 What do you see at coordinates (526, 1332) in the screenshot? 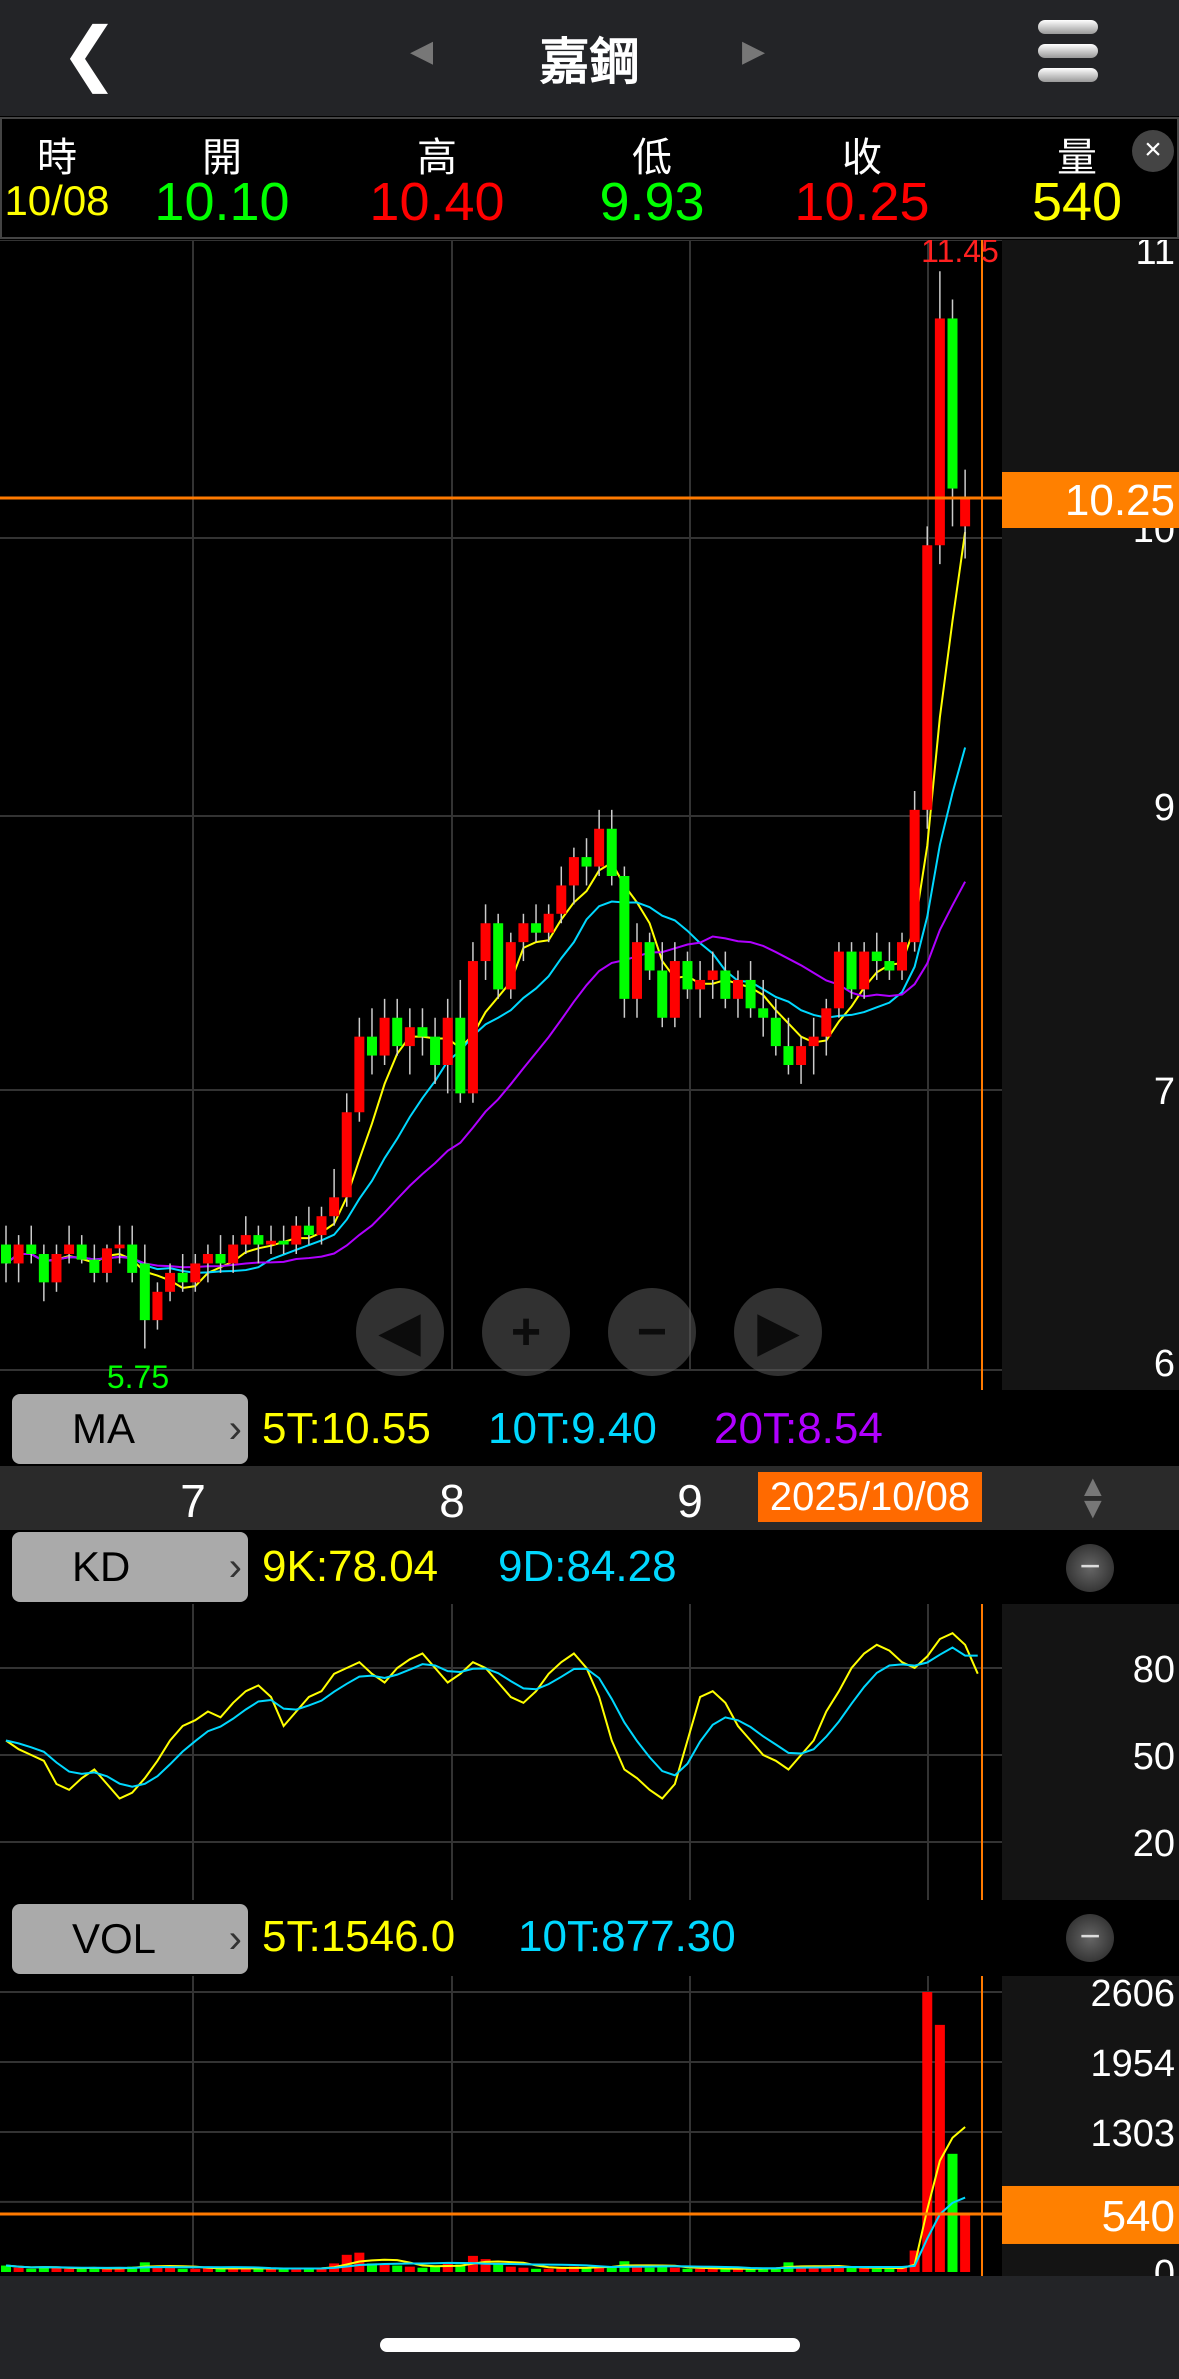
I see `zoom-in-button: +` at bounding box center [526, 1332].